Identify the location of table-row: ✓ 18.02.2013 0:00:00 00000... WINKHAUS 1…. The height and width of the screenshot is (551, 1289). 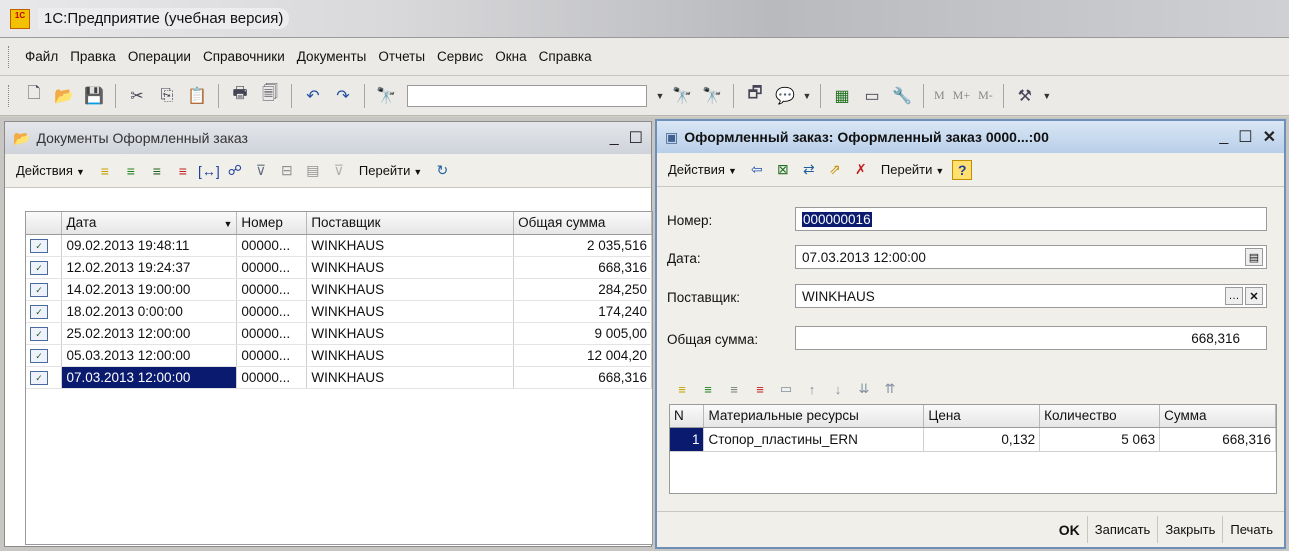
(339, 311).